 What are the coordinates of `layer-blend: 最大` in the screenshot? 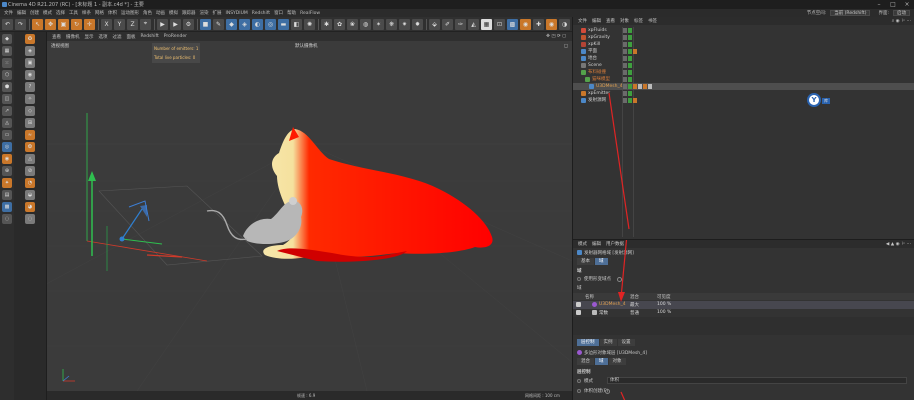 It's located at (634, 305).